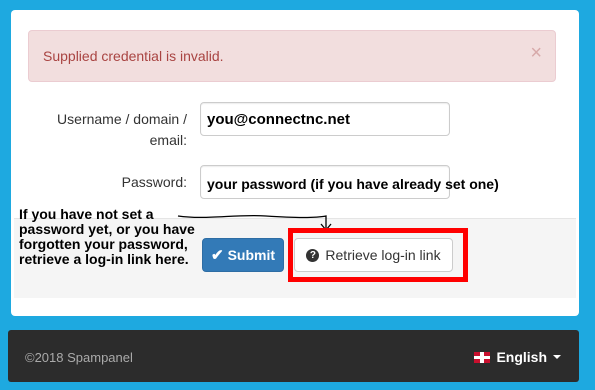 Image resolution: width=595 pixels, height=390 pixels. What do you see at coordinates (122, 129) in the screenshot?
I see `username-label: Username / domain / email:` at bounding box center [122, 129].